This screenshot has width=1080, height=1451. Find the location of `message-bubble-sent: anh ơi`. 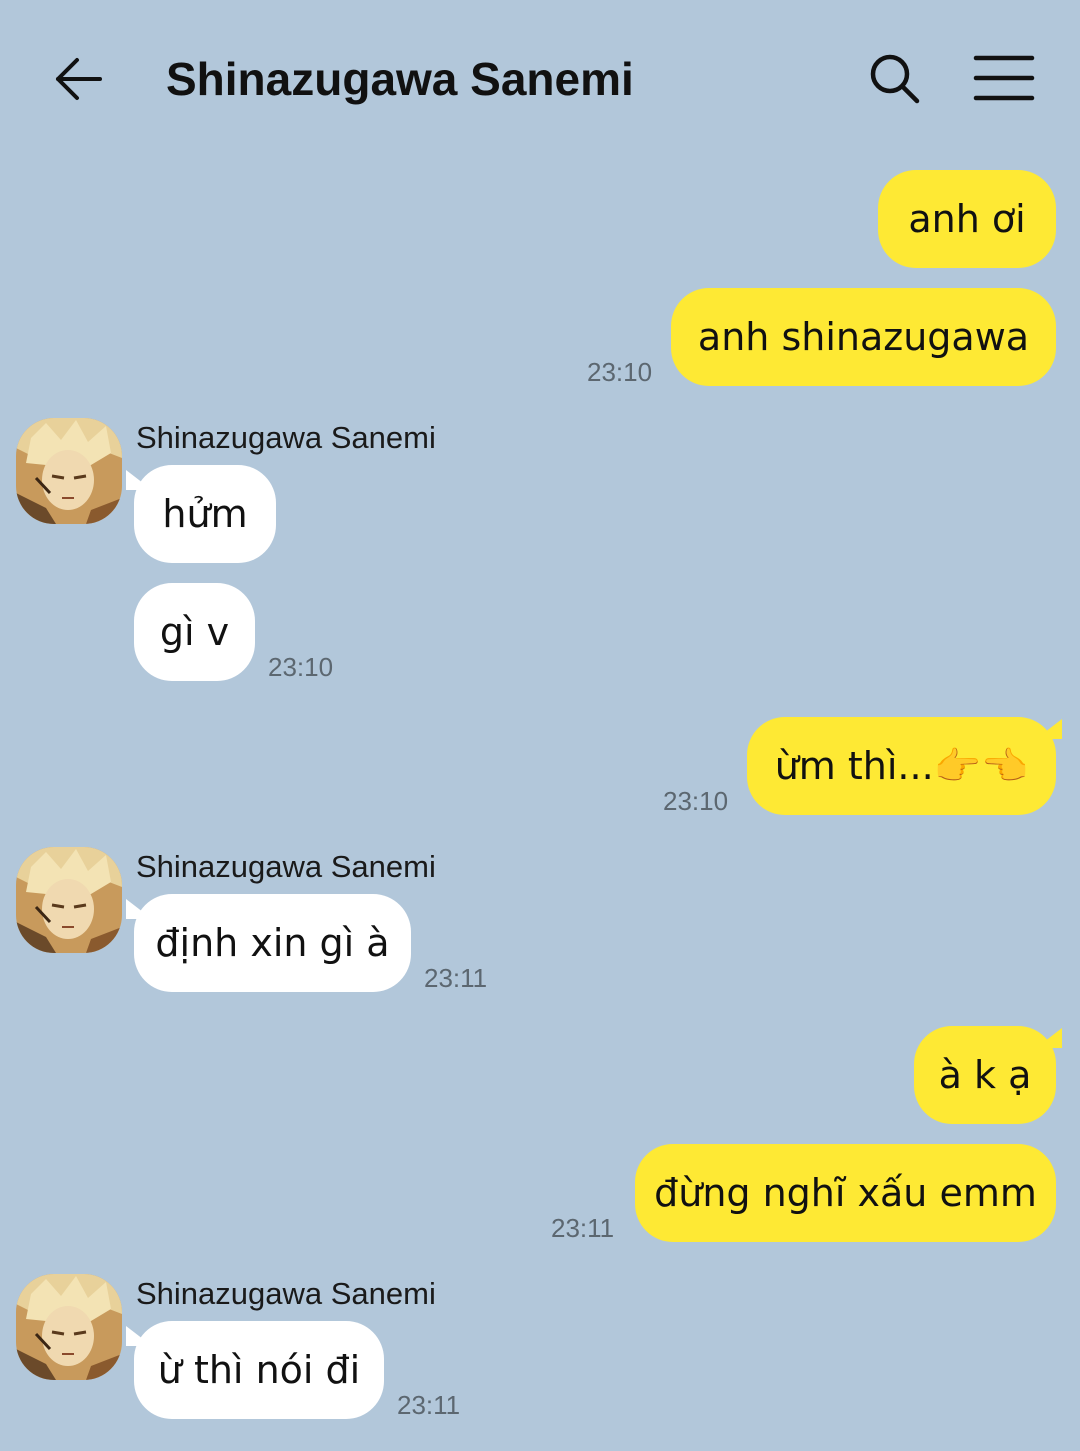

message-bubble-sent: anh ơi is located at coordinates (967, 219).